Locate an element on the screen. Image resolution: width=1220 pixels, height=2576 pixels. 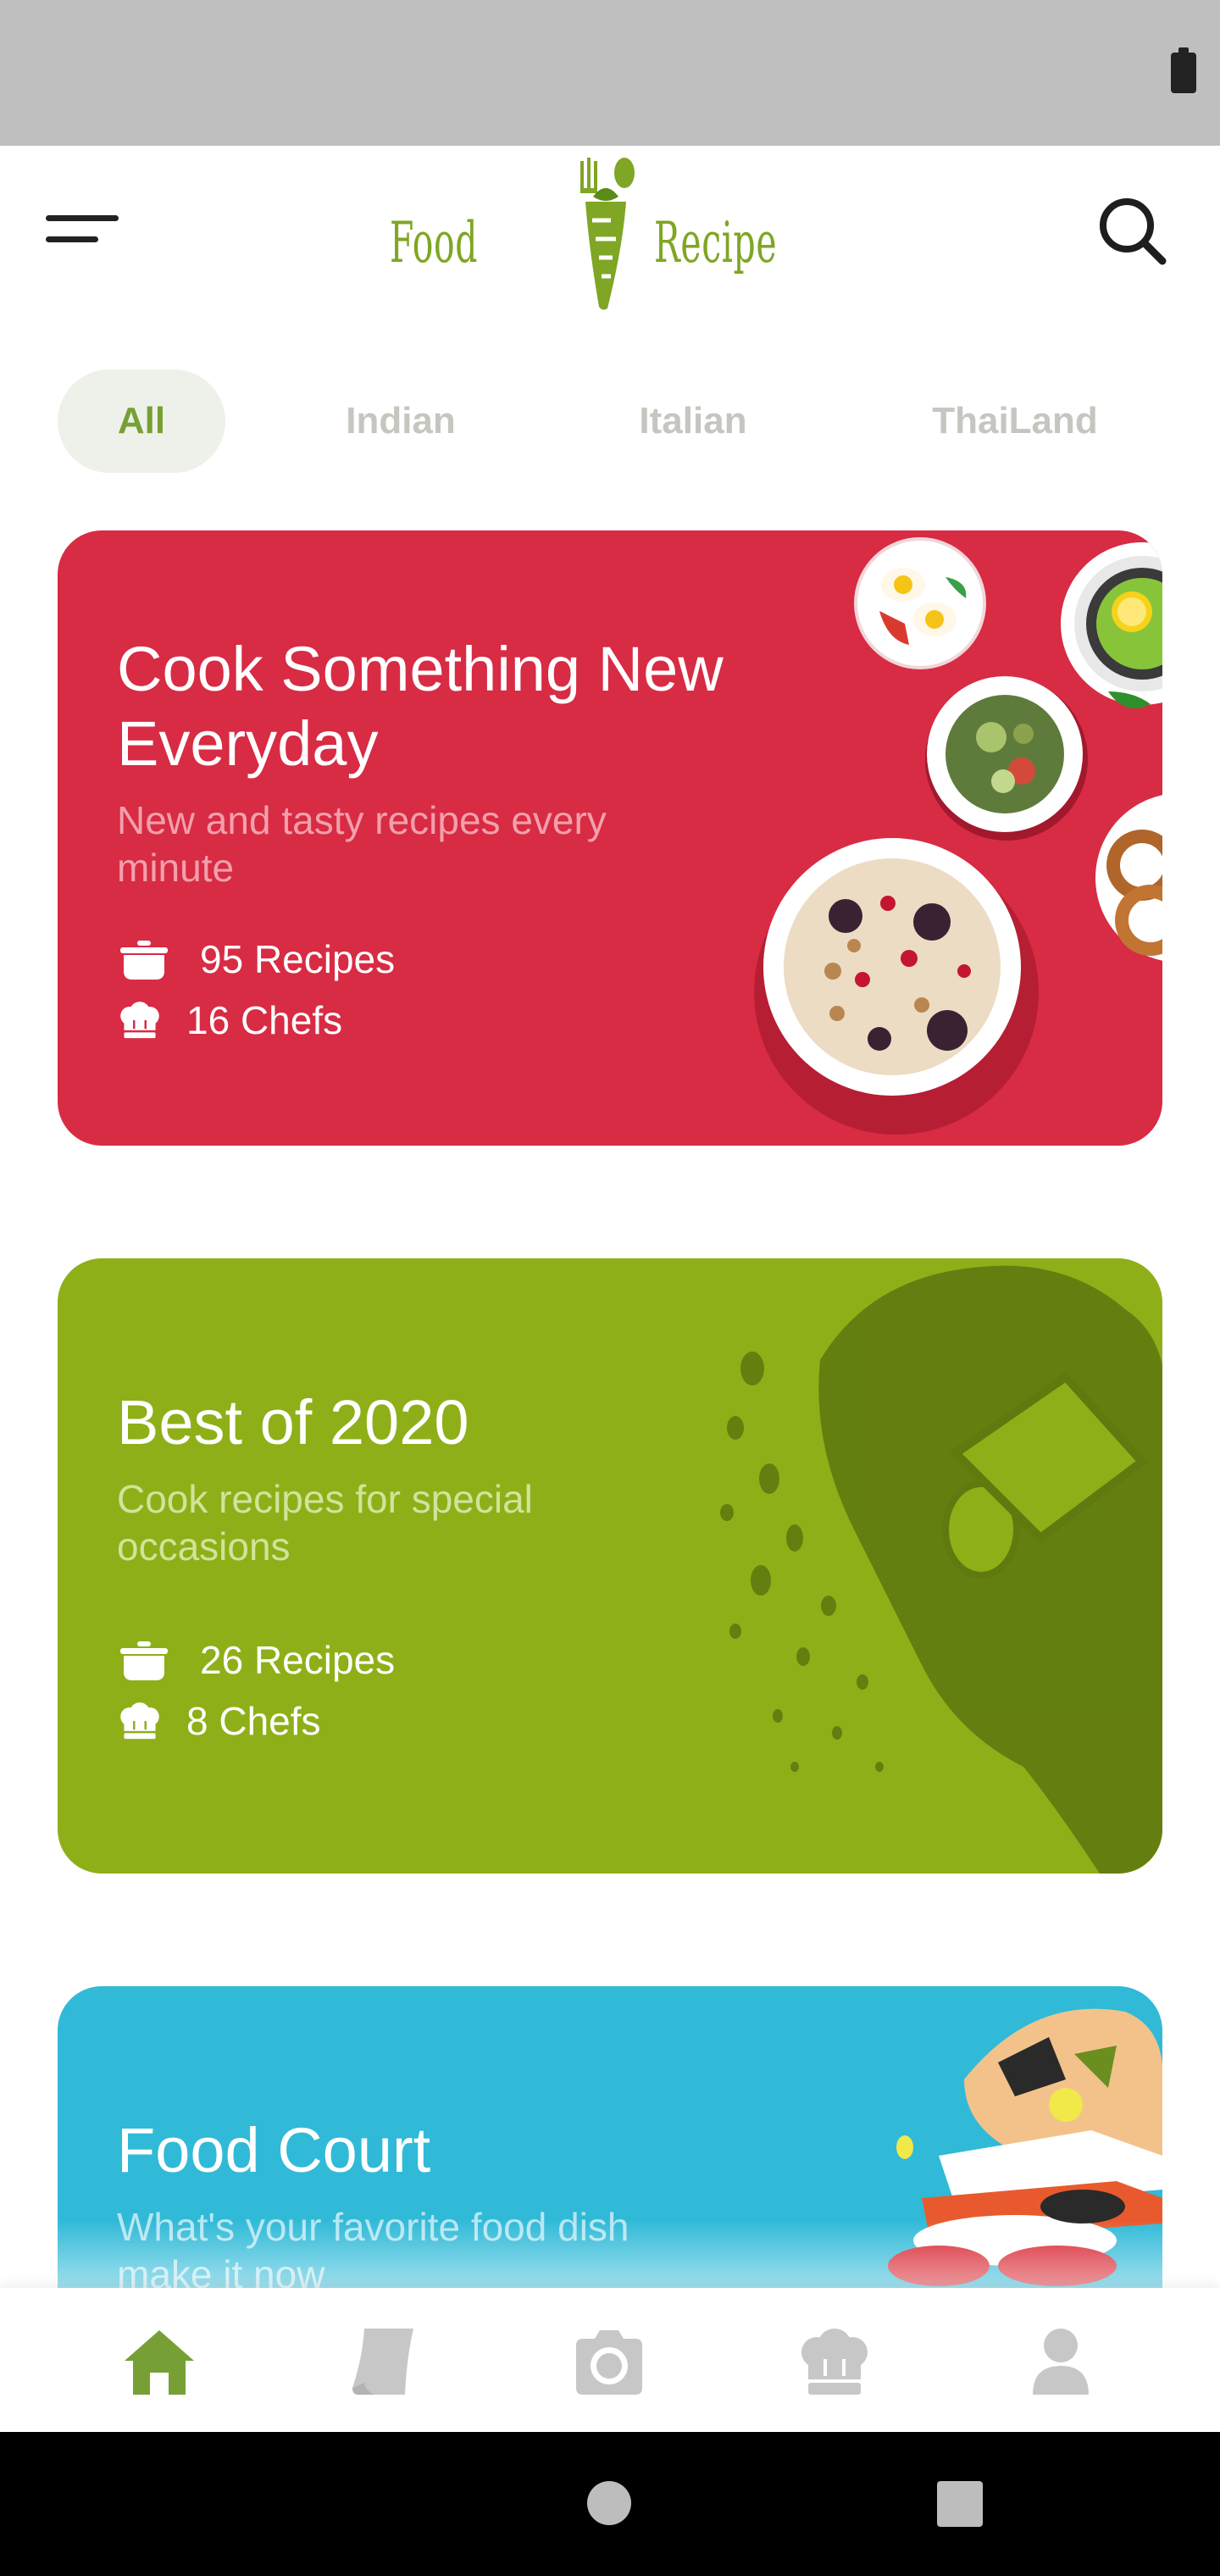
camera-icon is located at coordinates (609, 2361).